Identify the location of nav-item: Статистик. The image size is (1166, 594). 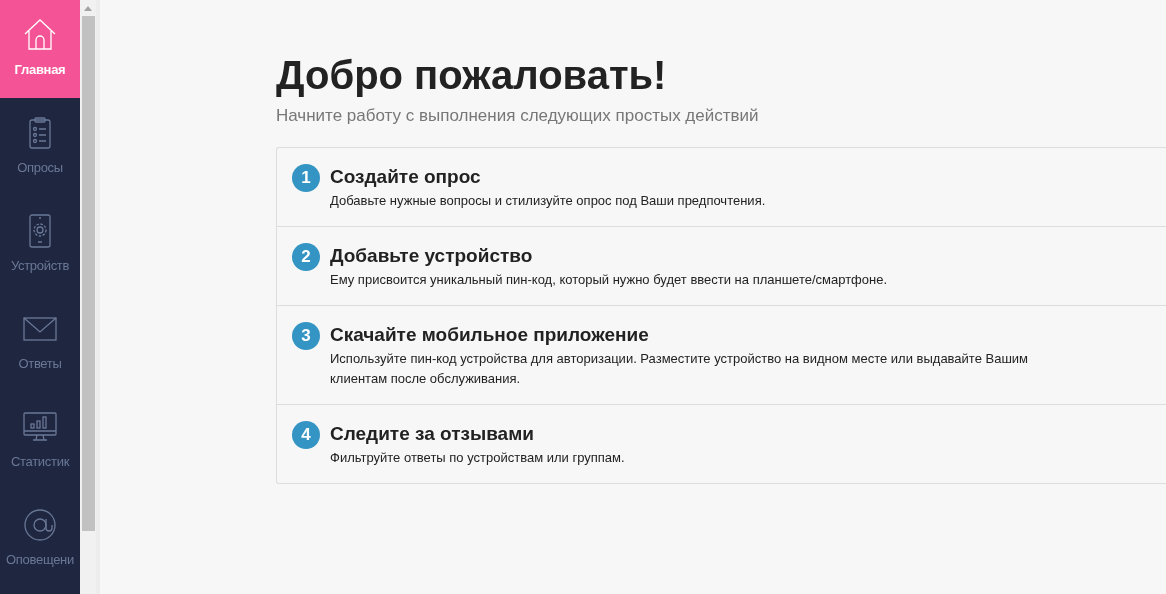
(40, 441).